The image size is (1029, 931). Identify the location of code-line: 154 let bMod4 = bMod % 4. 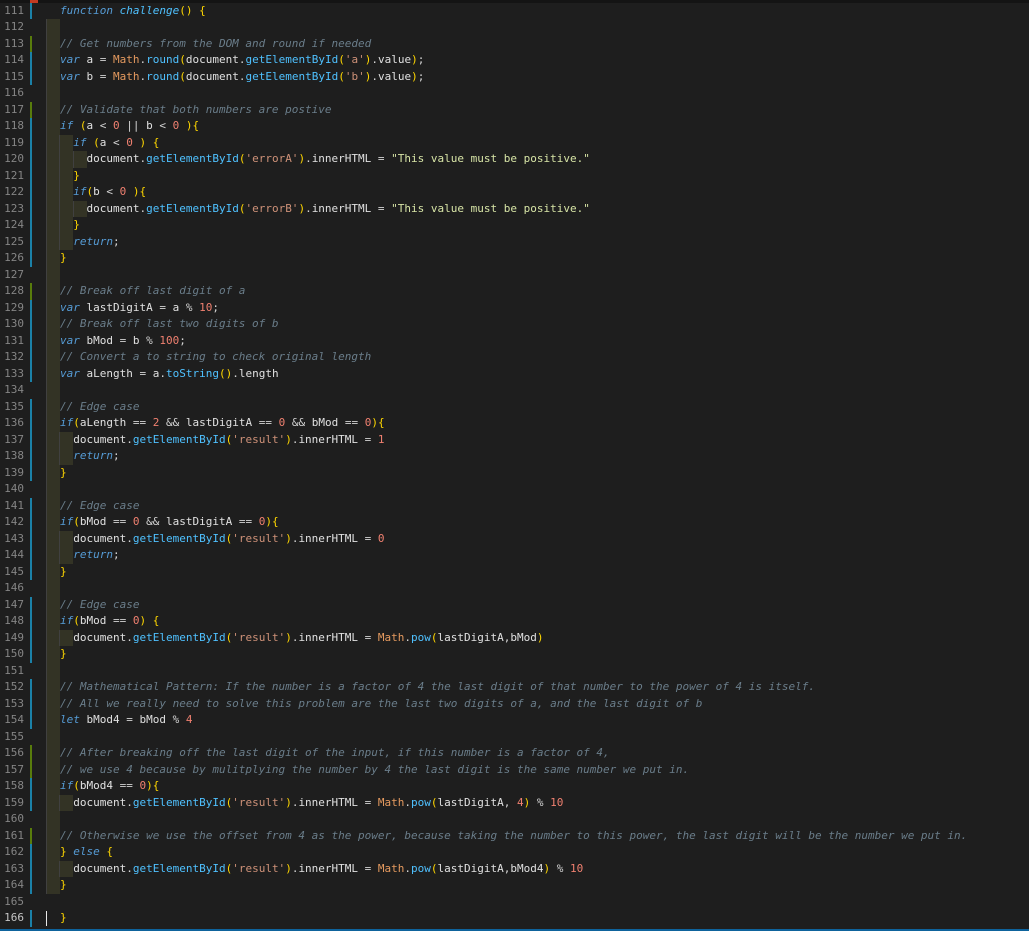
(514, 720).